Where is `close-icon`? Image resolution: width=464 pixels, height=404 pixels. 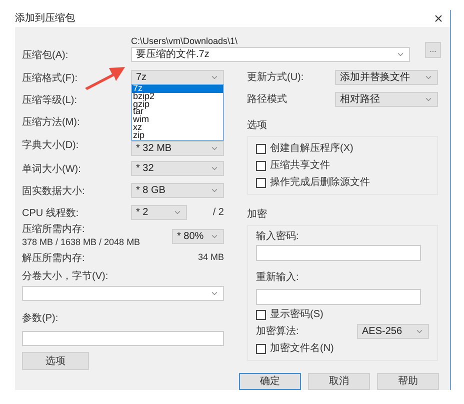
close-icon is located at coordinates (438, 18).